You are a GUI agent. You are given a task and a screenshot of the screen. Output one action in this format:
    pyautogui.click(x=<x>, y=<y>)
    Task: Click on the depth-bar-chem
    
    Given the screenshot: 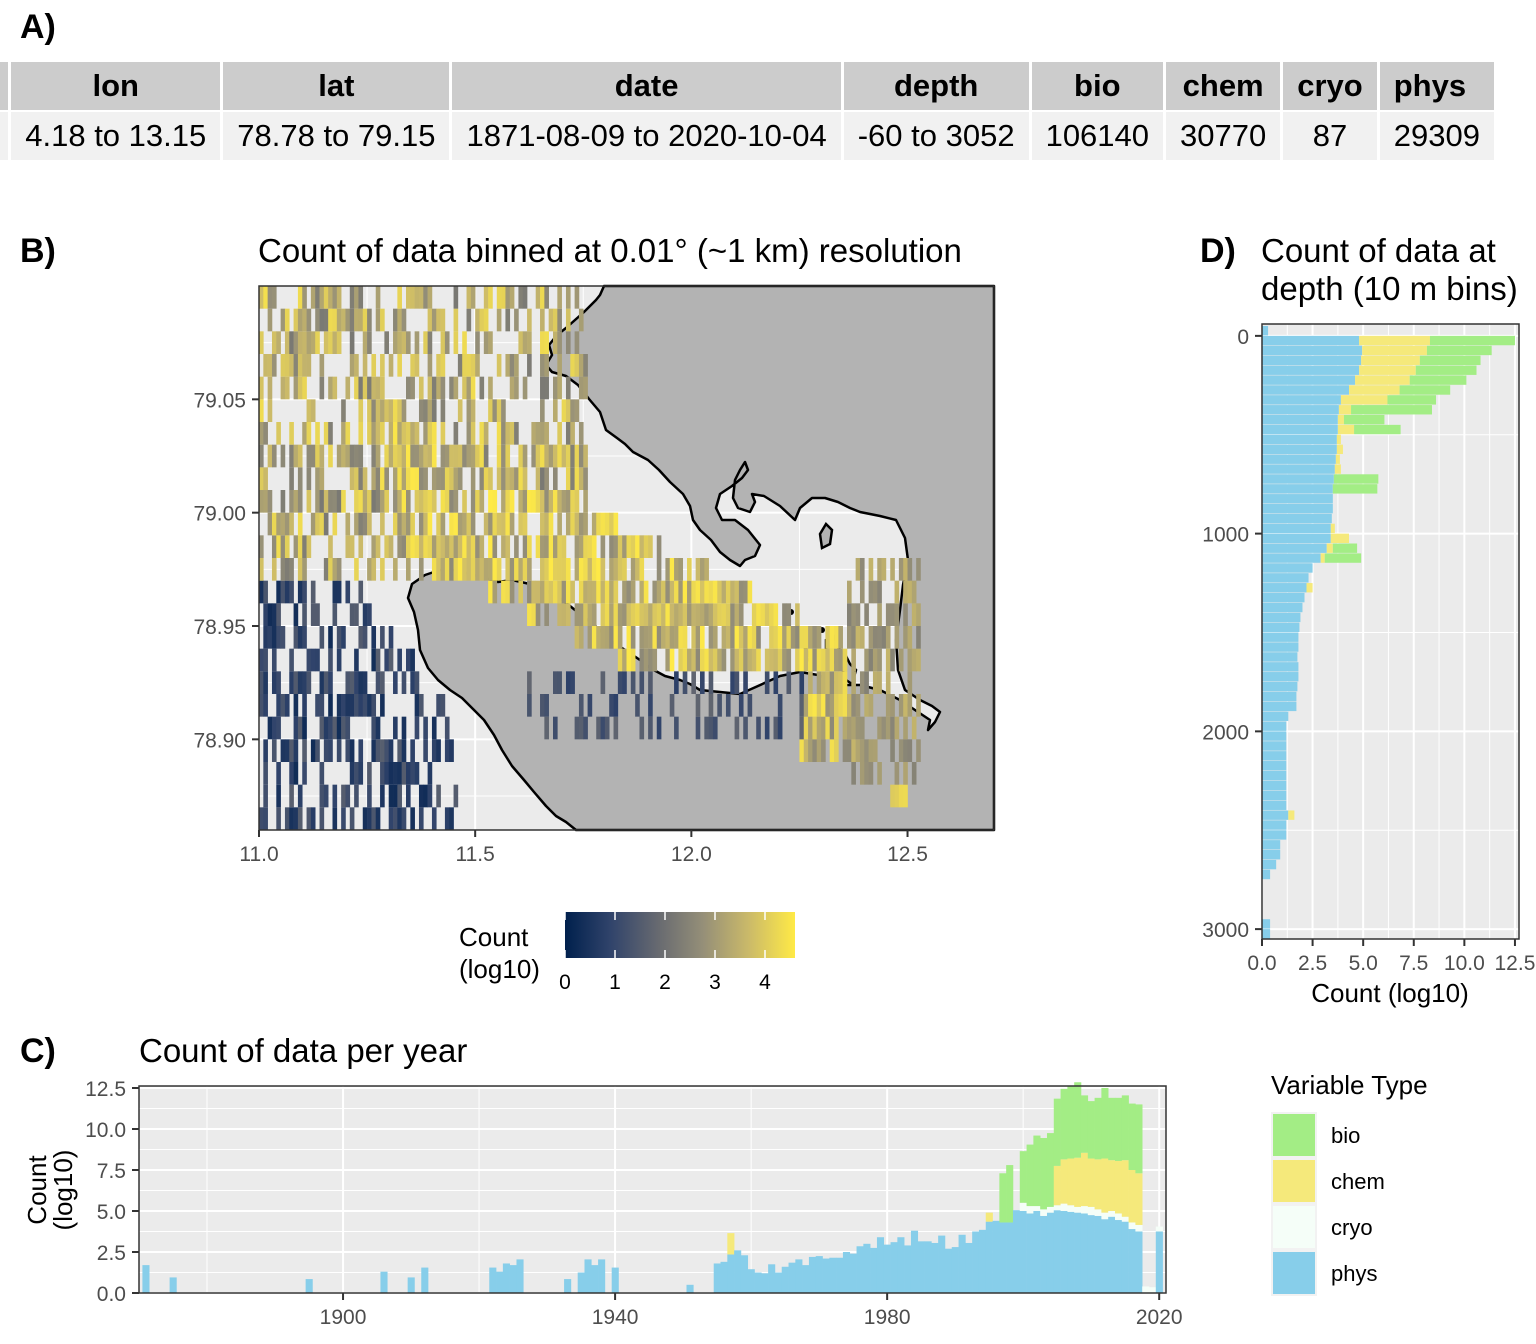 What is the action you would take?
    pyautogui.click(x=1340, y=538)
    